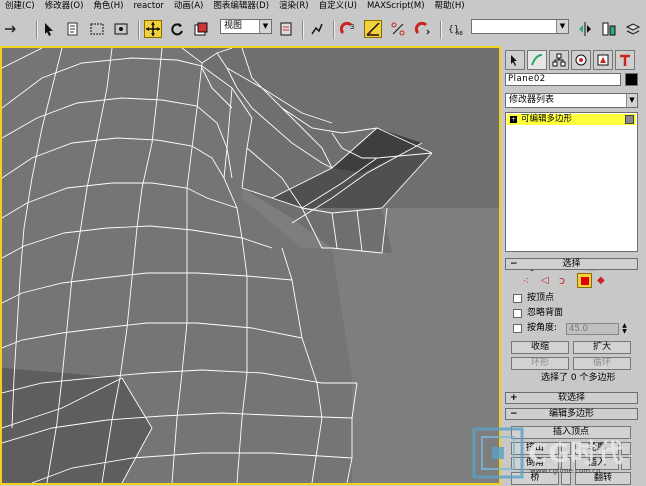 This screenshot has height=486, width=646. I want to click on svg-text: 3, so click(352, 27).